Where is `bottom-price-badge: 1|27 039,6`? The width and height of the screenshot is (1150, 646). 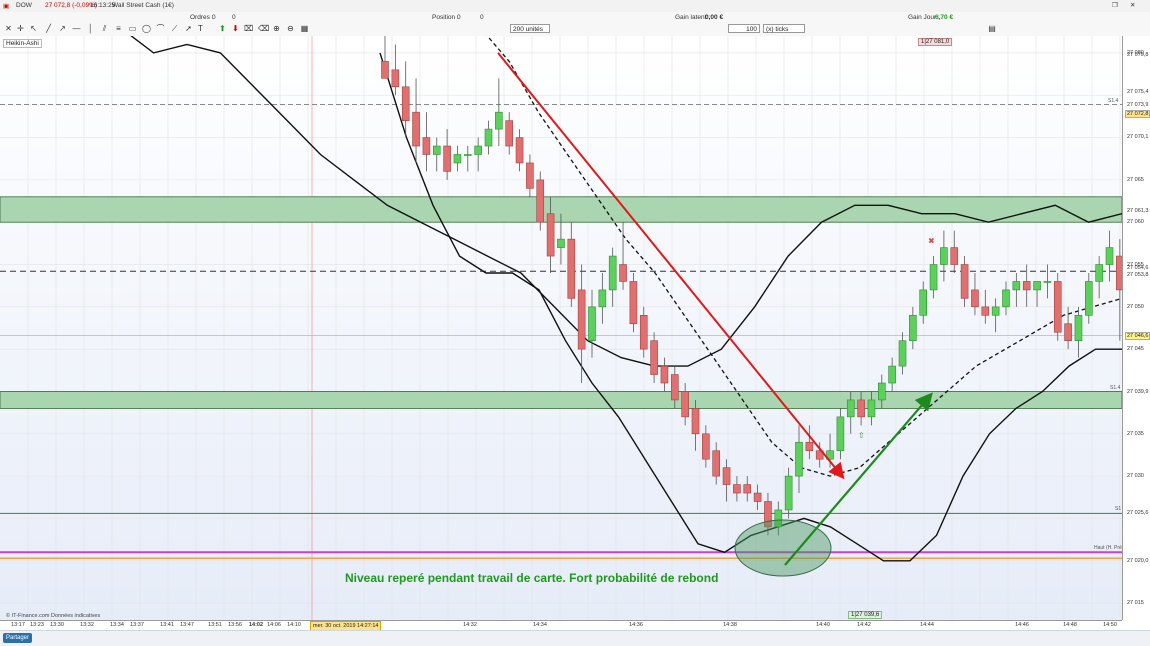
bottom-price-badge: 1|27 039,6 is located at coordinates (865, 615).